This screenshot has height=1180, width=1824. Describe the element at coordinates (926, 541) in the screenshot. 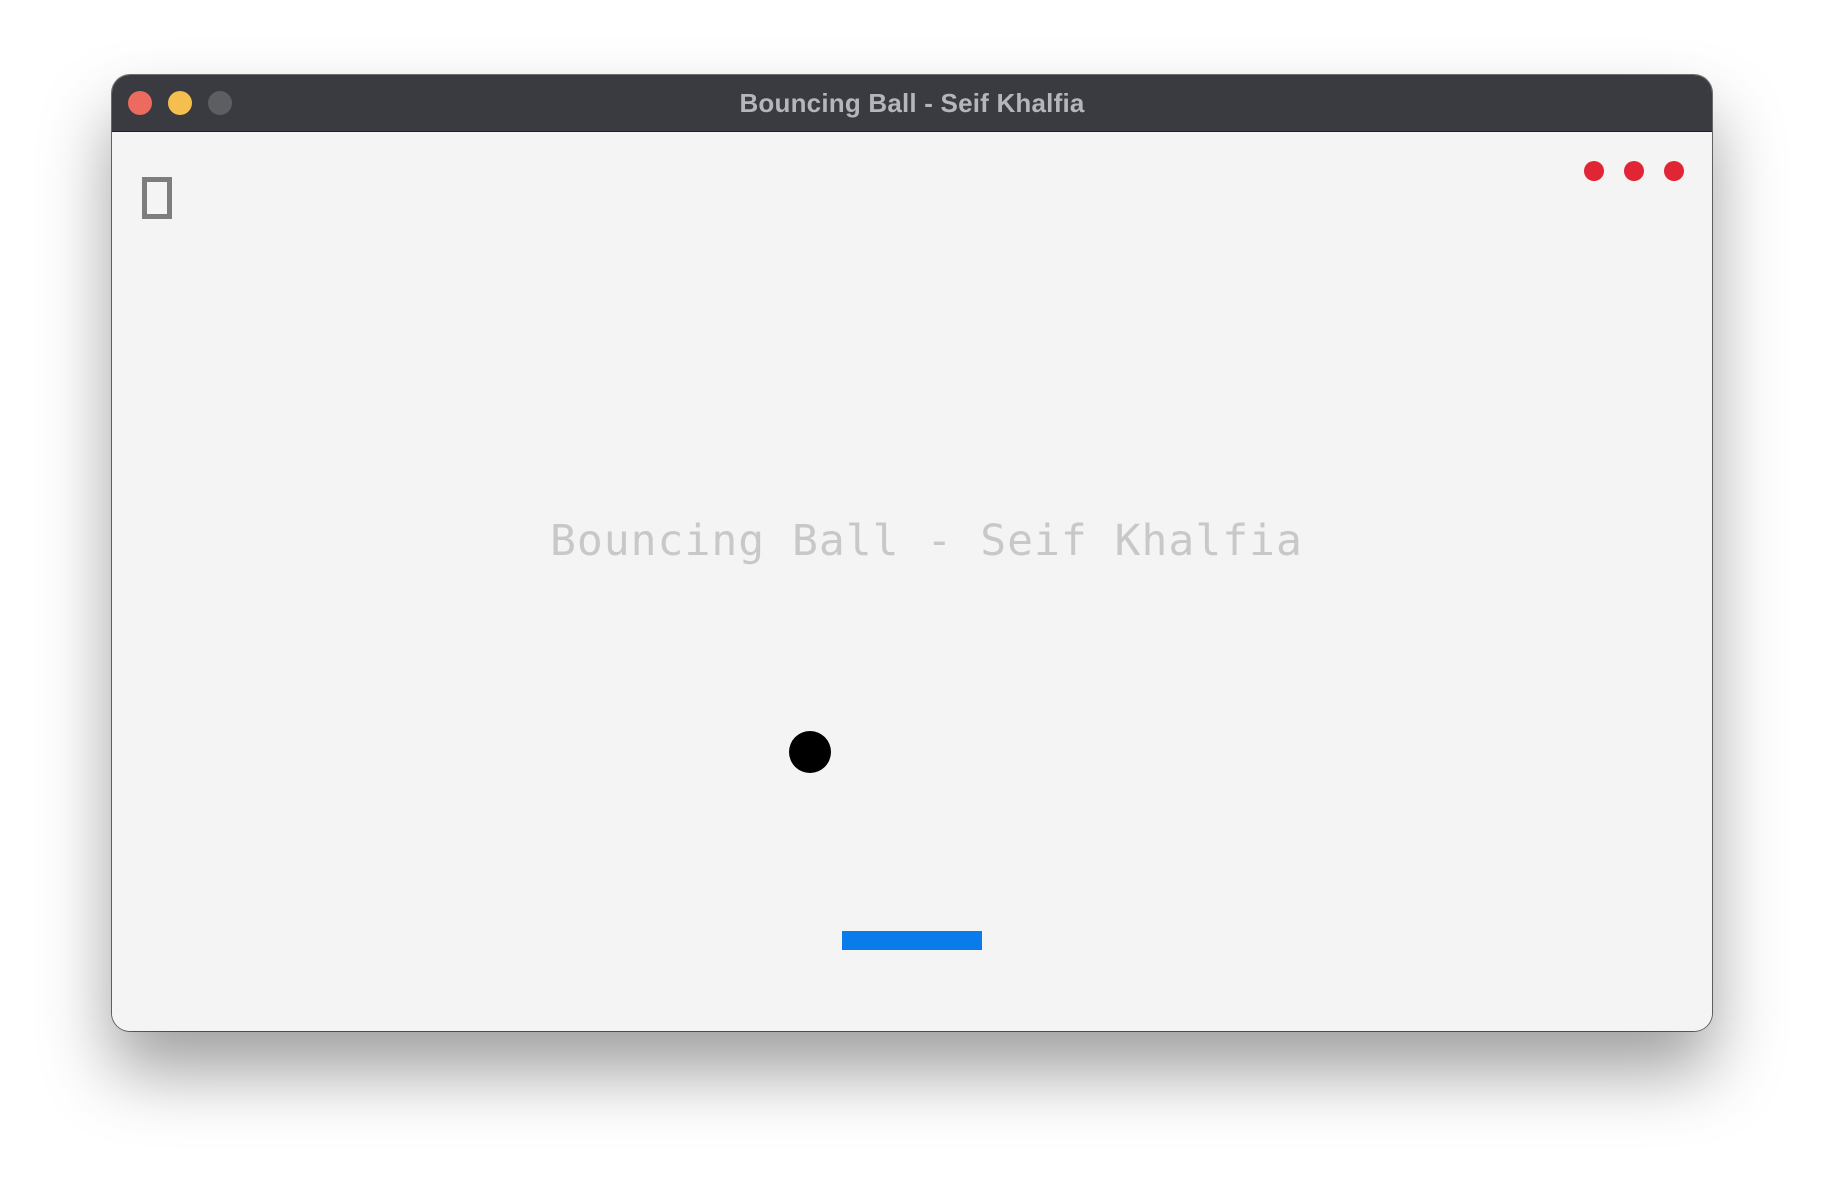

I see `game-title-watermark: Bouncing Ball - Seif Khalfia` at that location.